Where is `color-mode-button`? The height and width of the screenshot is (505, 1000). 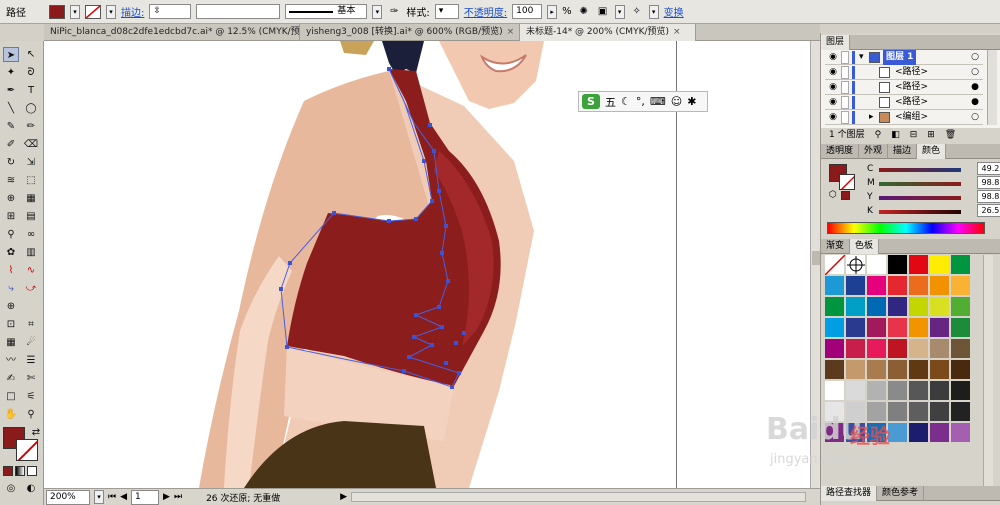 color-mode-button is located at coordinates (8, 471).